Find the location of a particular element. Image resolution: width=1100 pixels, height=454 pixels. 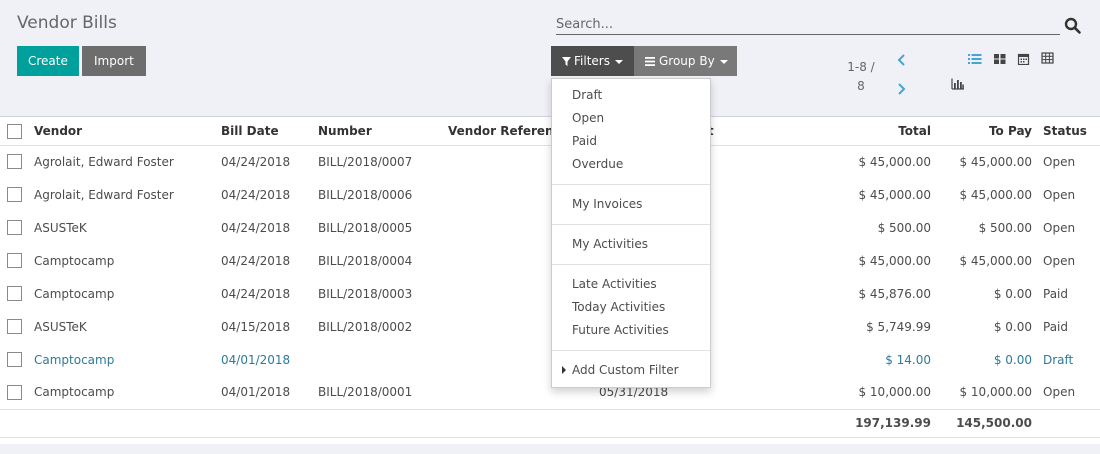

caret-right-icon is located at coordinates (564, 370).